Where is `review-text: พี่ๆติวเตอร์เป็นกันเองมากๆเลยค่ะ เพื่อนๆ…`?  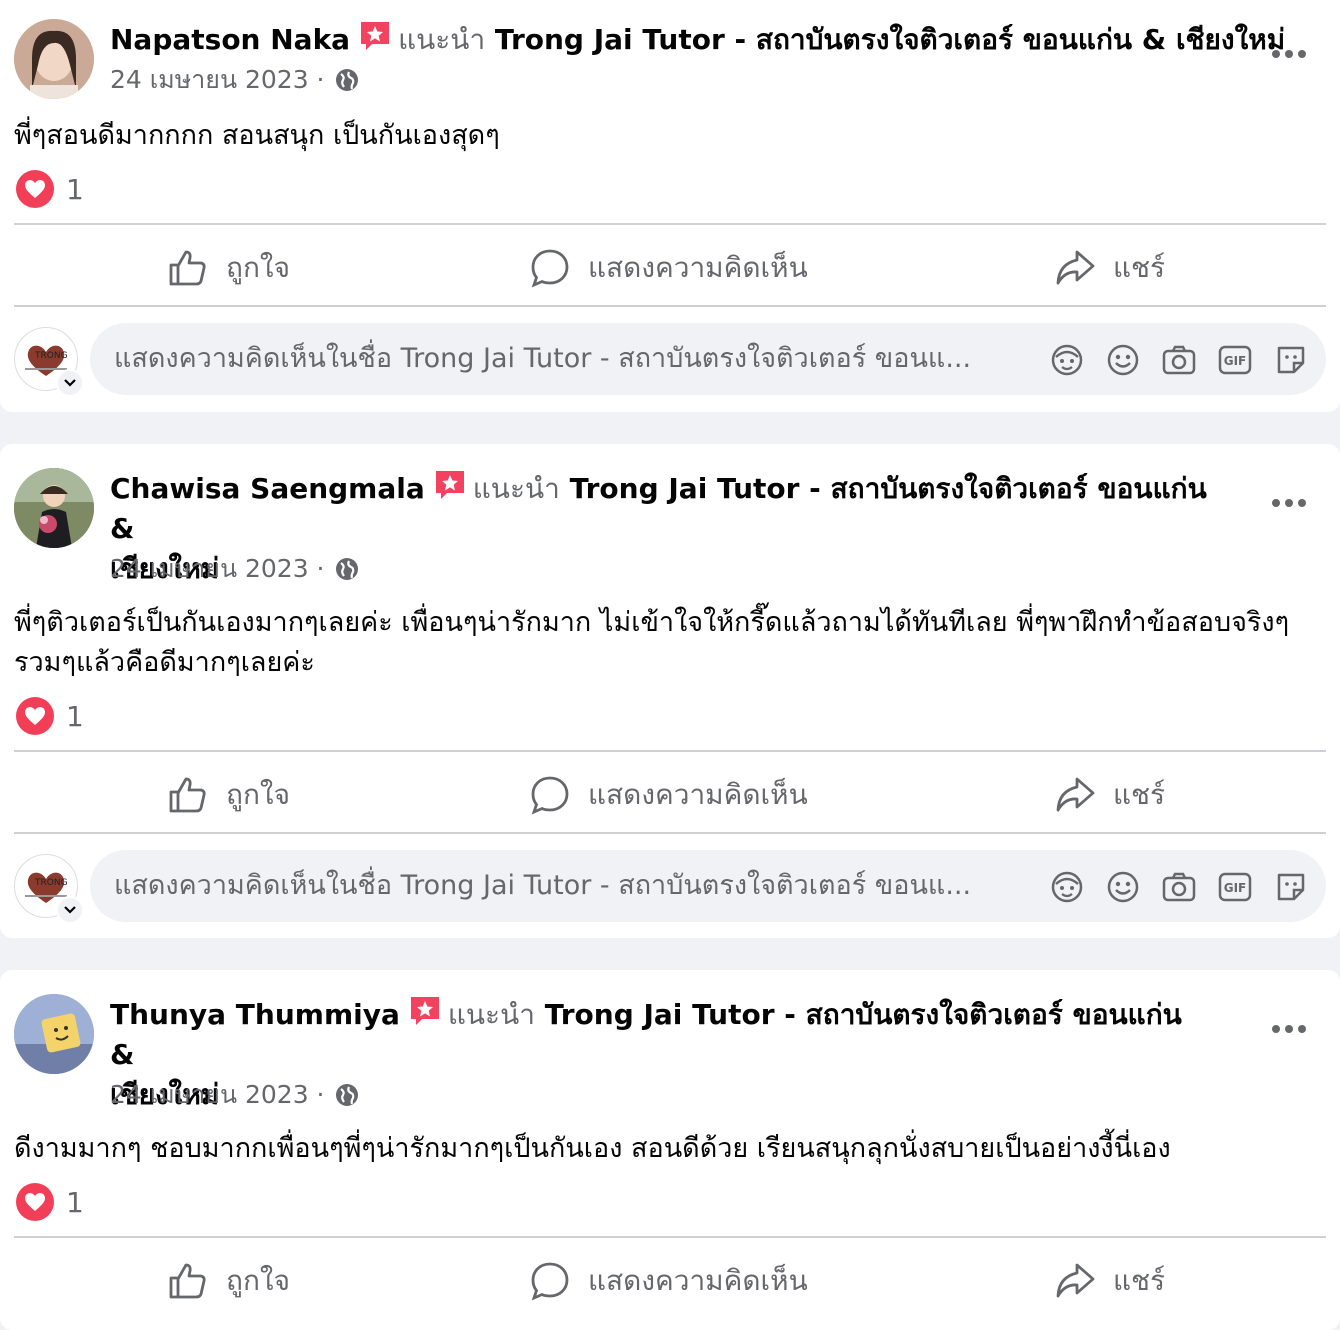
review-text: พี่ๆติวเตอร์เป็นกันเองมากๆเลยค่ะ เพื่อนๆ… is located at coordinates (652, 642).